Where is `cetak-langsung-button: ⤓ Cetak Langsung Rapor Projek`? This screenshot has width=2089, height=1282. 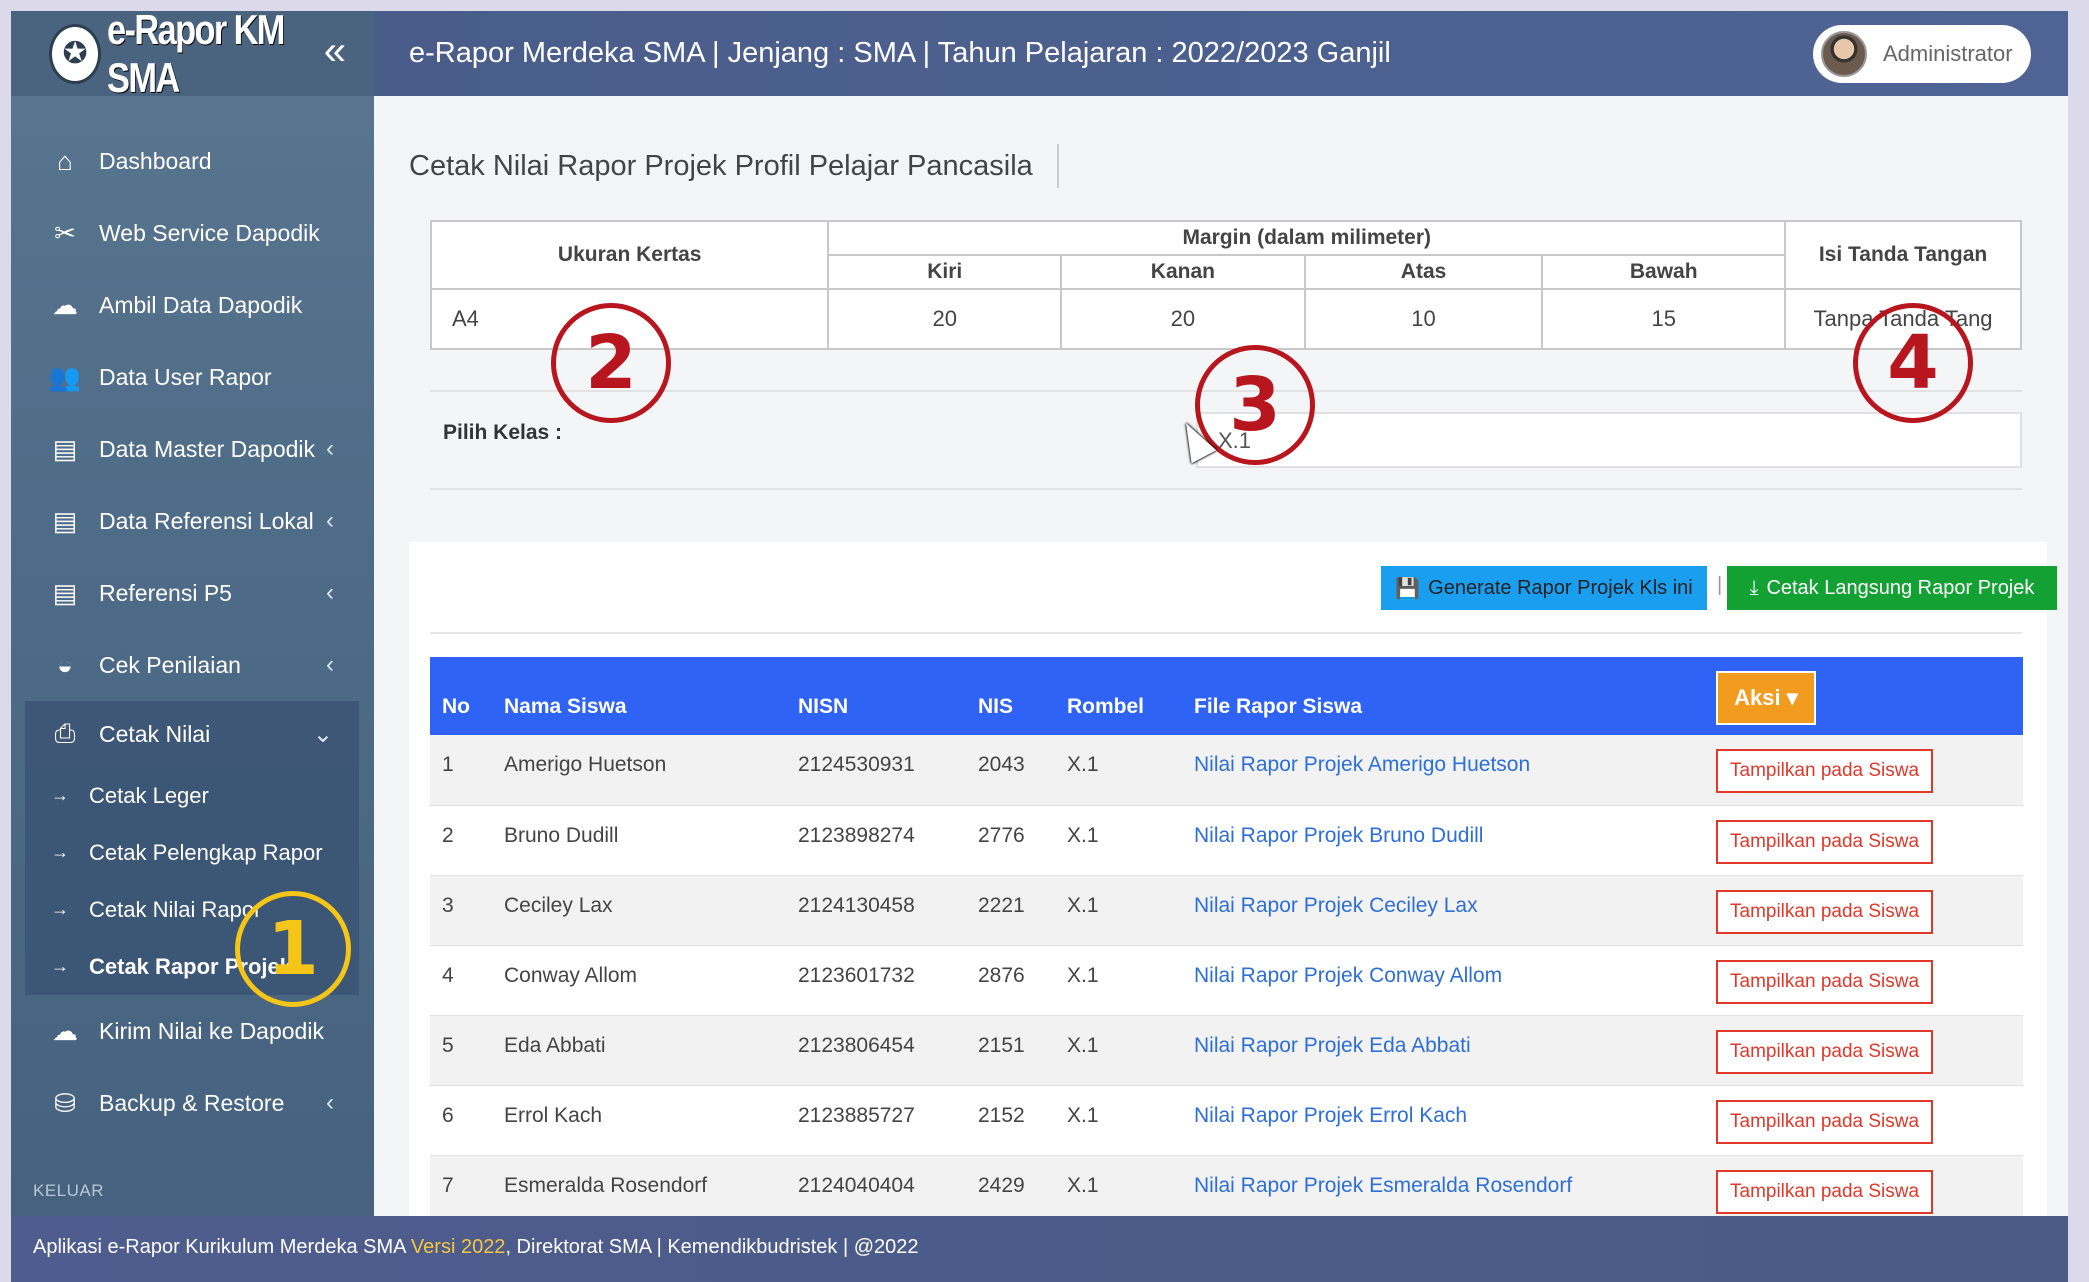
cetak-langsung-button: ⤓ Cetak Langsung Rapor Projek is located at coordinates (1892, 588).